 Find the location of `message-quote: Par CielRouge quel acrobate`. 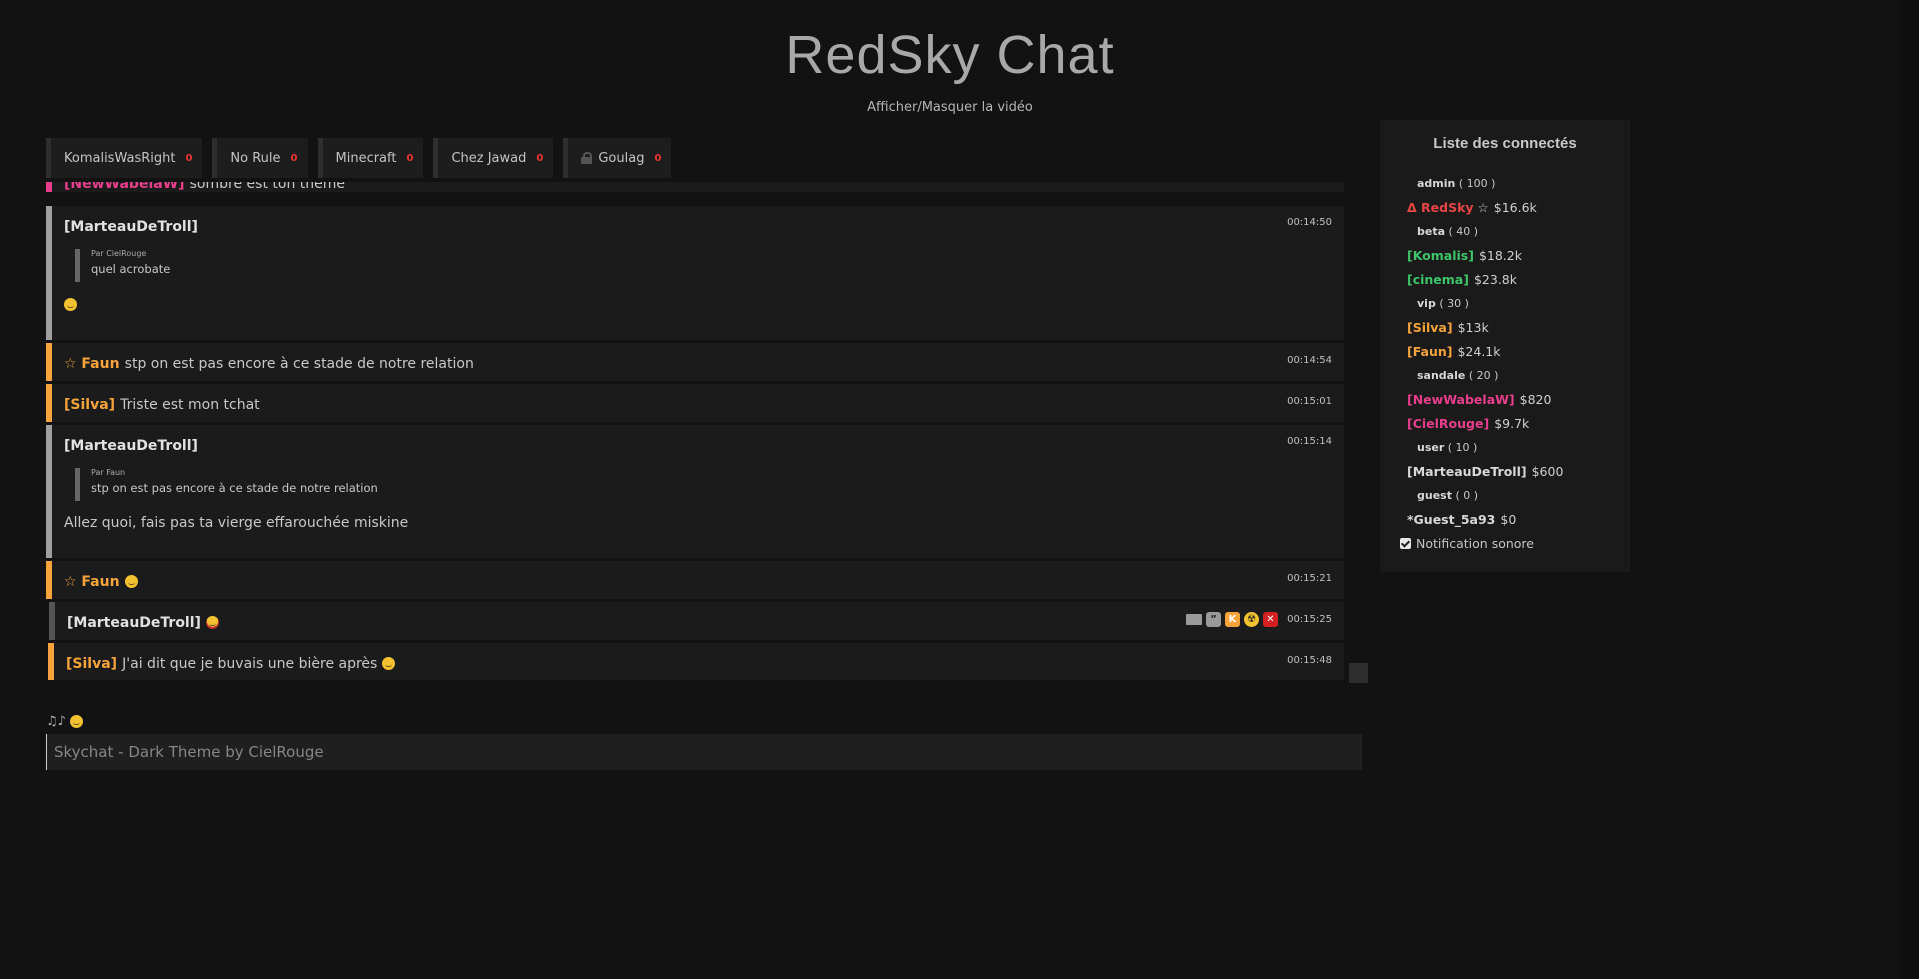

message-quote: Par CielRouge quel acrobate is located at coordinates (333, 265).